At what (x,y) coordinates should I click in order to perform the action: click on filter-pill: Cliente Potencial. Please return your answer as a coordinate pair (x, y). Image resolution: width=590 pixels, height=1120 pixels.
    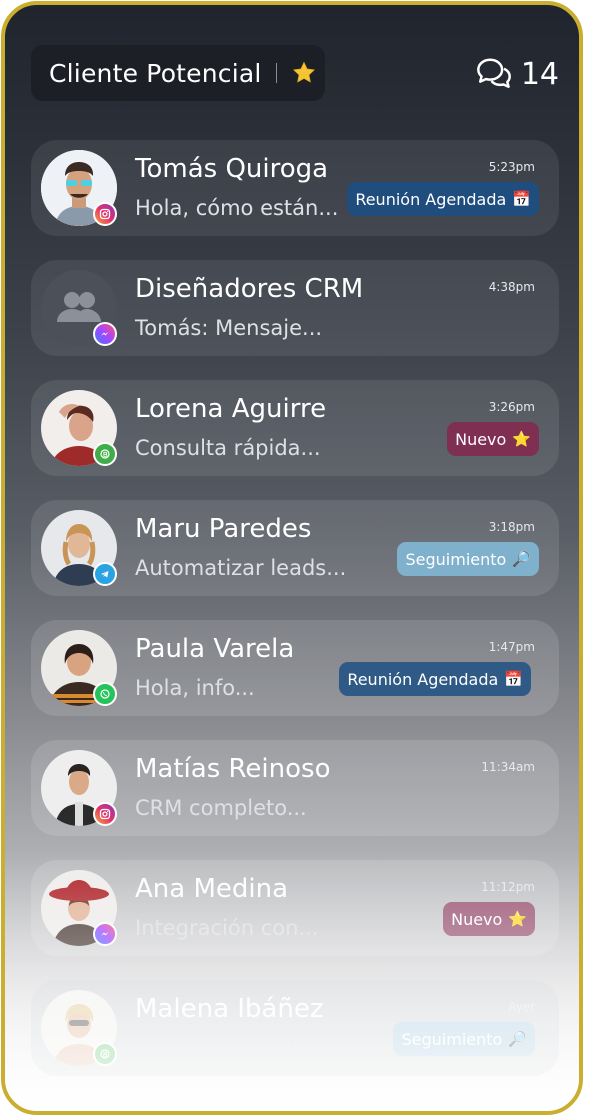
    Looking at the image, I should click on (178, 73).